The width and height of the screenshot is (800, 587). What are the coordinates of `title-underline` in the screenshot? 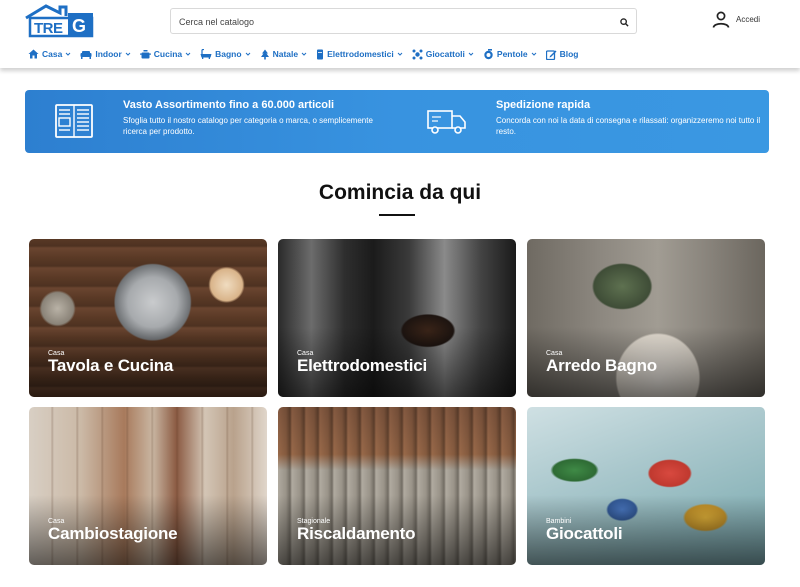 It's located at (397, 215).